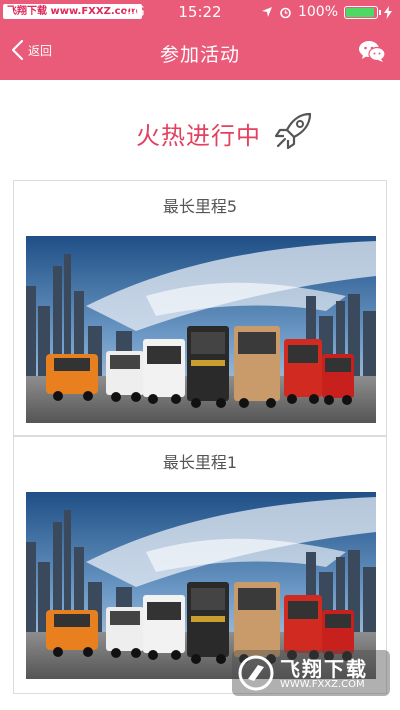 Image resolution: width=400 pixels, height=710 pixels. I want to click on nav-bar: 返回 参加活动, so click(200, 52).